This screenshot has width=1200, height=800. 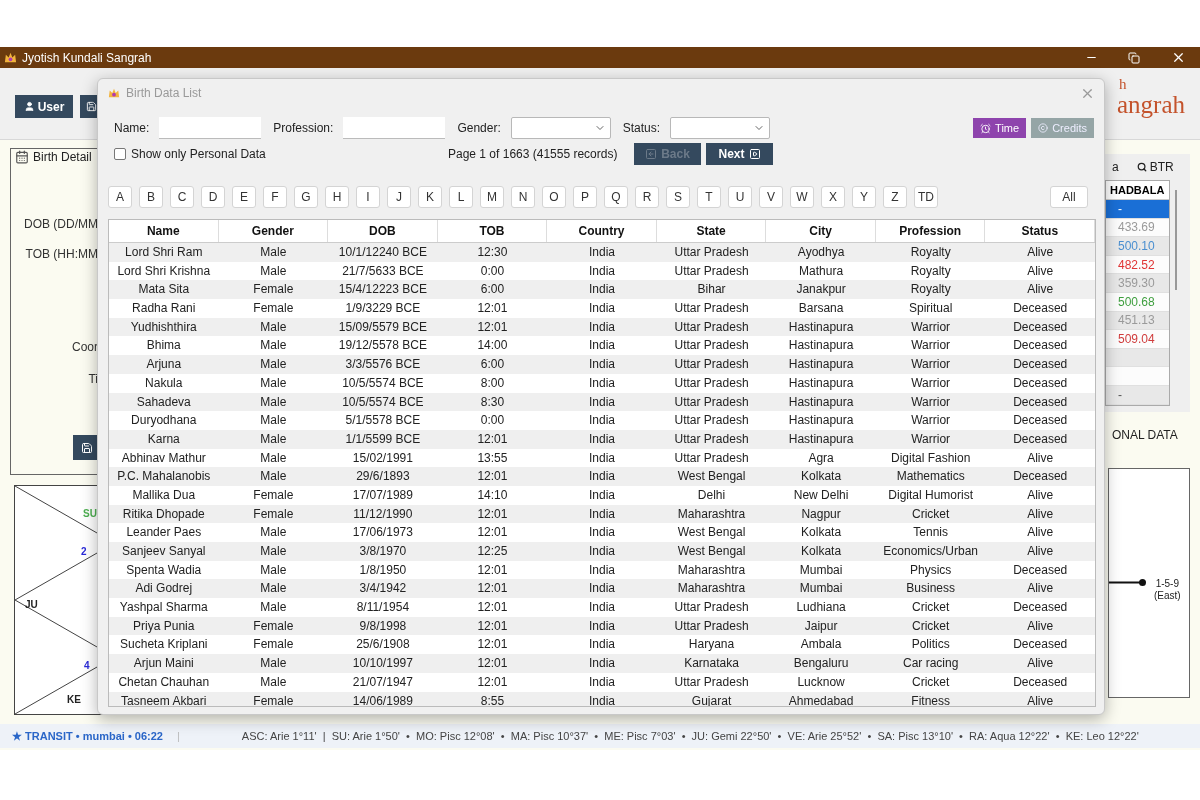 I want to click on restore-icon, so click(x=1134, y=57).